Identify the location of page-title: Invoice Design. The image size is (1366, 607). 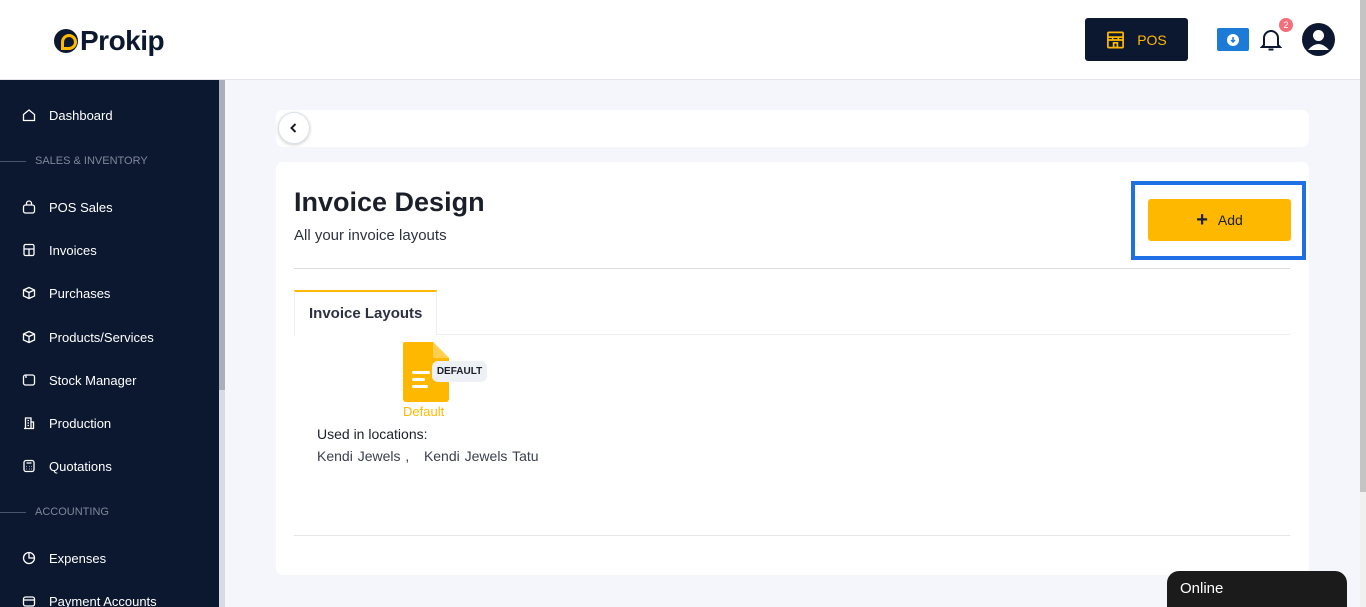
(389, 202).